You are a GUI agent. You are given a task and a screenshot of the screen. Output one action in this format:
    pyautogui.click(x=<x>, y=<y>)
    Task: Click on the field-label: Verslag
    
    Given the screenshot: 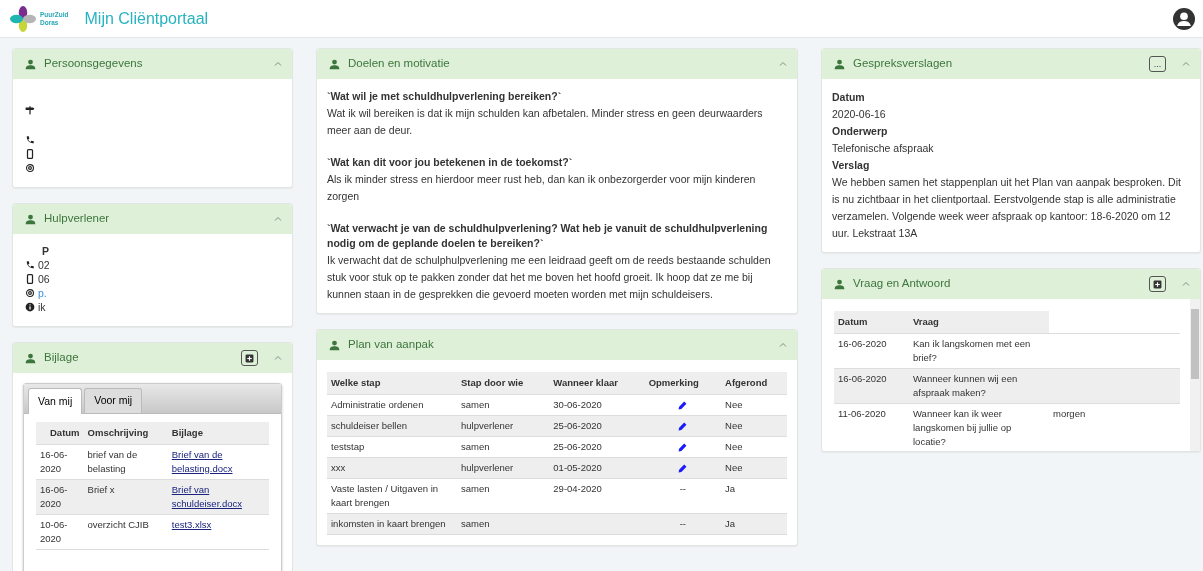 What is the action you would take?
    pyautogui.click(x=851, y=165)
    